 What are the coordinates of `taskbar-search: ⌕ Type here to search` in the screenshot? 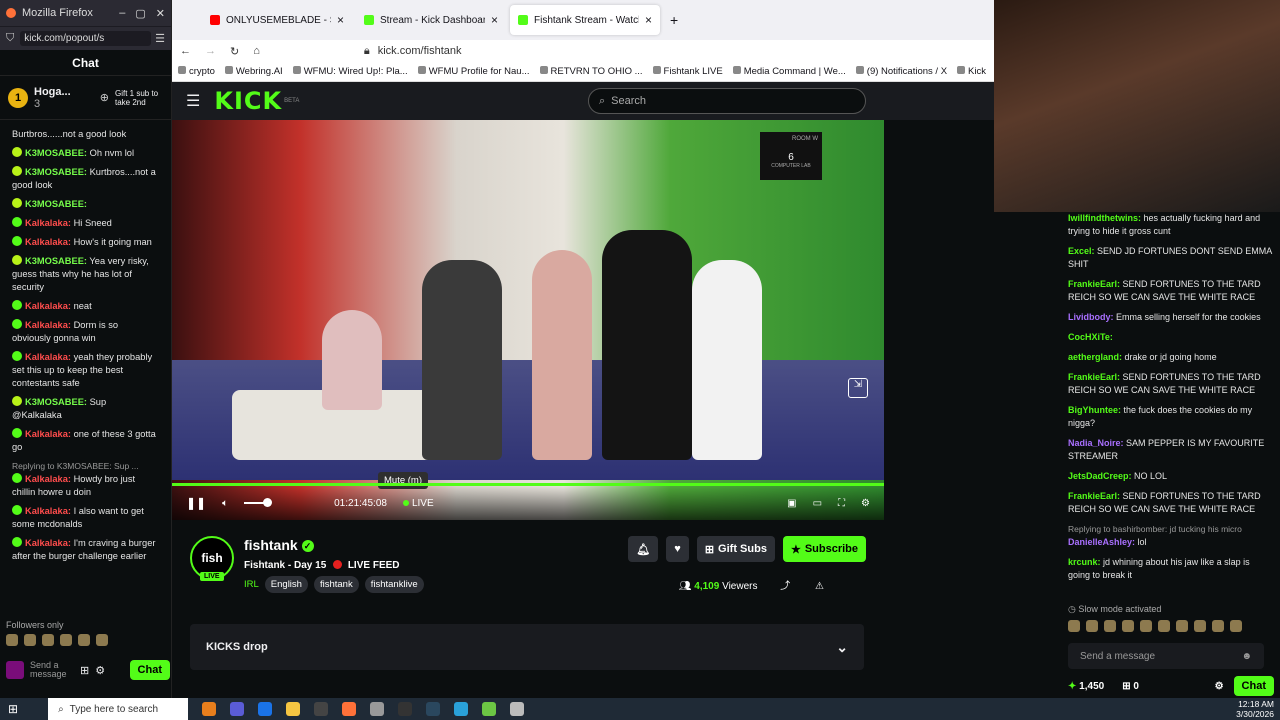 It's located at (118, 709).